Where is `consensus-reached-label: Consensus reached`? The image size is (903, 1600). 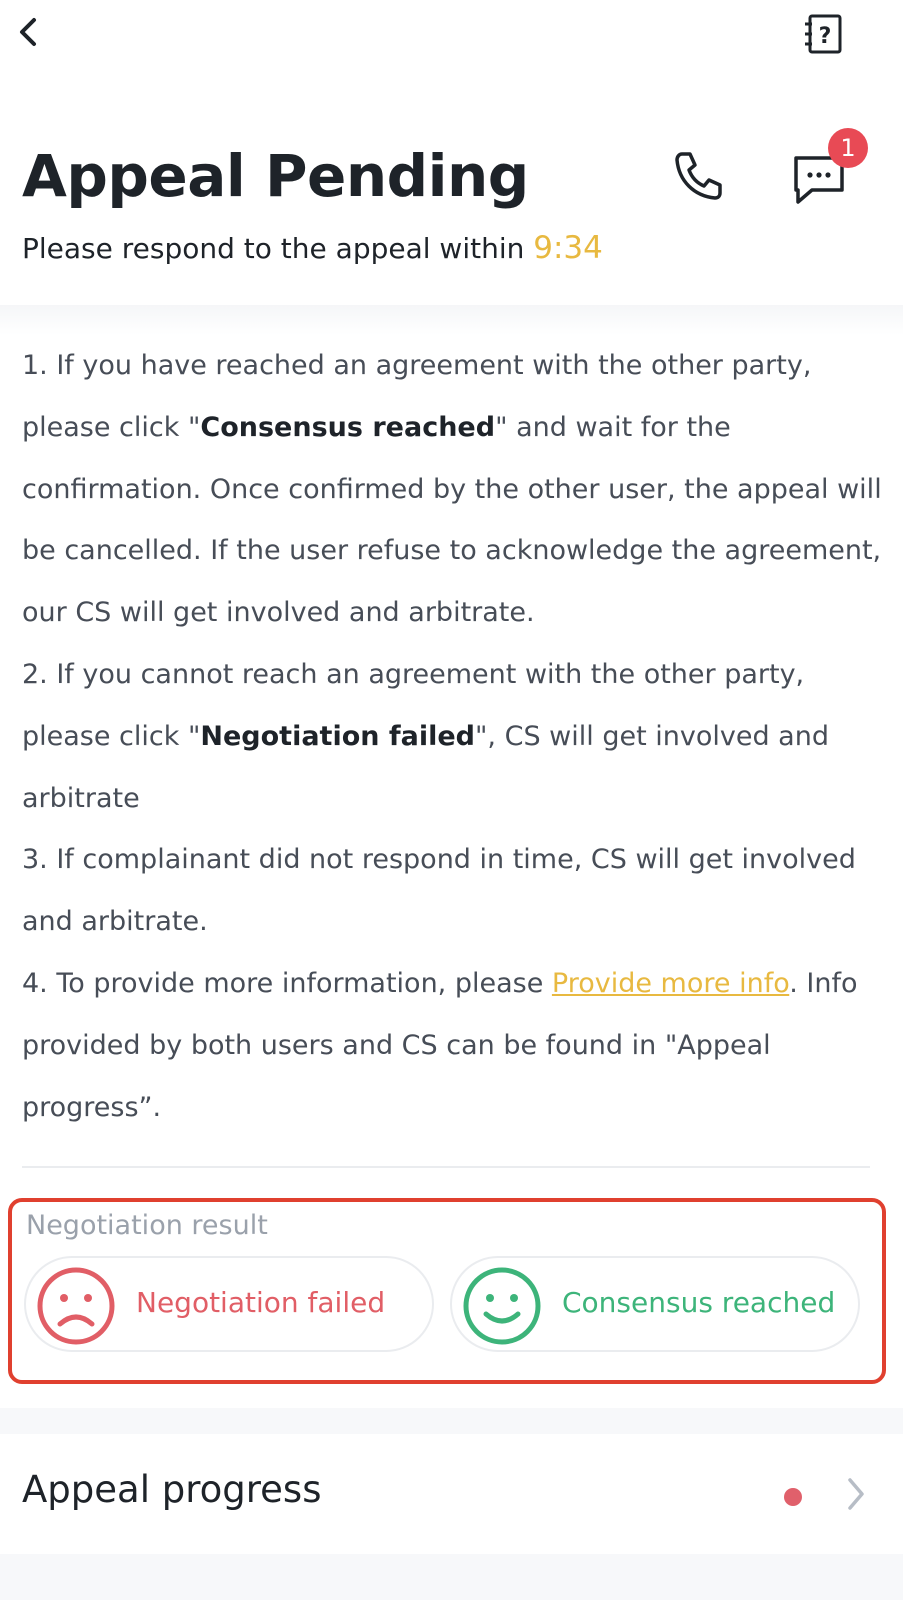
consensus-reached-label: Consensus reached is located at coordinates (699, 1302).